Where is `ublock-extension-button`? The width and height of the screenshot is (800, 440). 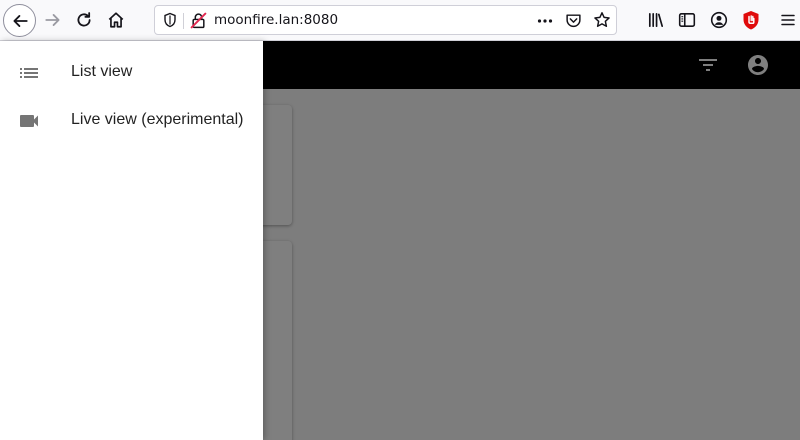 ublock-extension-button is located at coordinates (751, 20).